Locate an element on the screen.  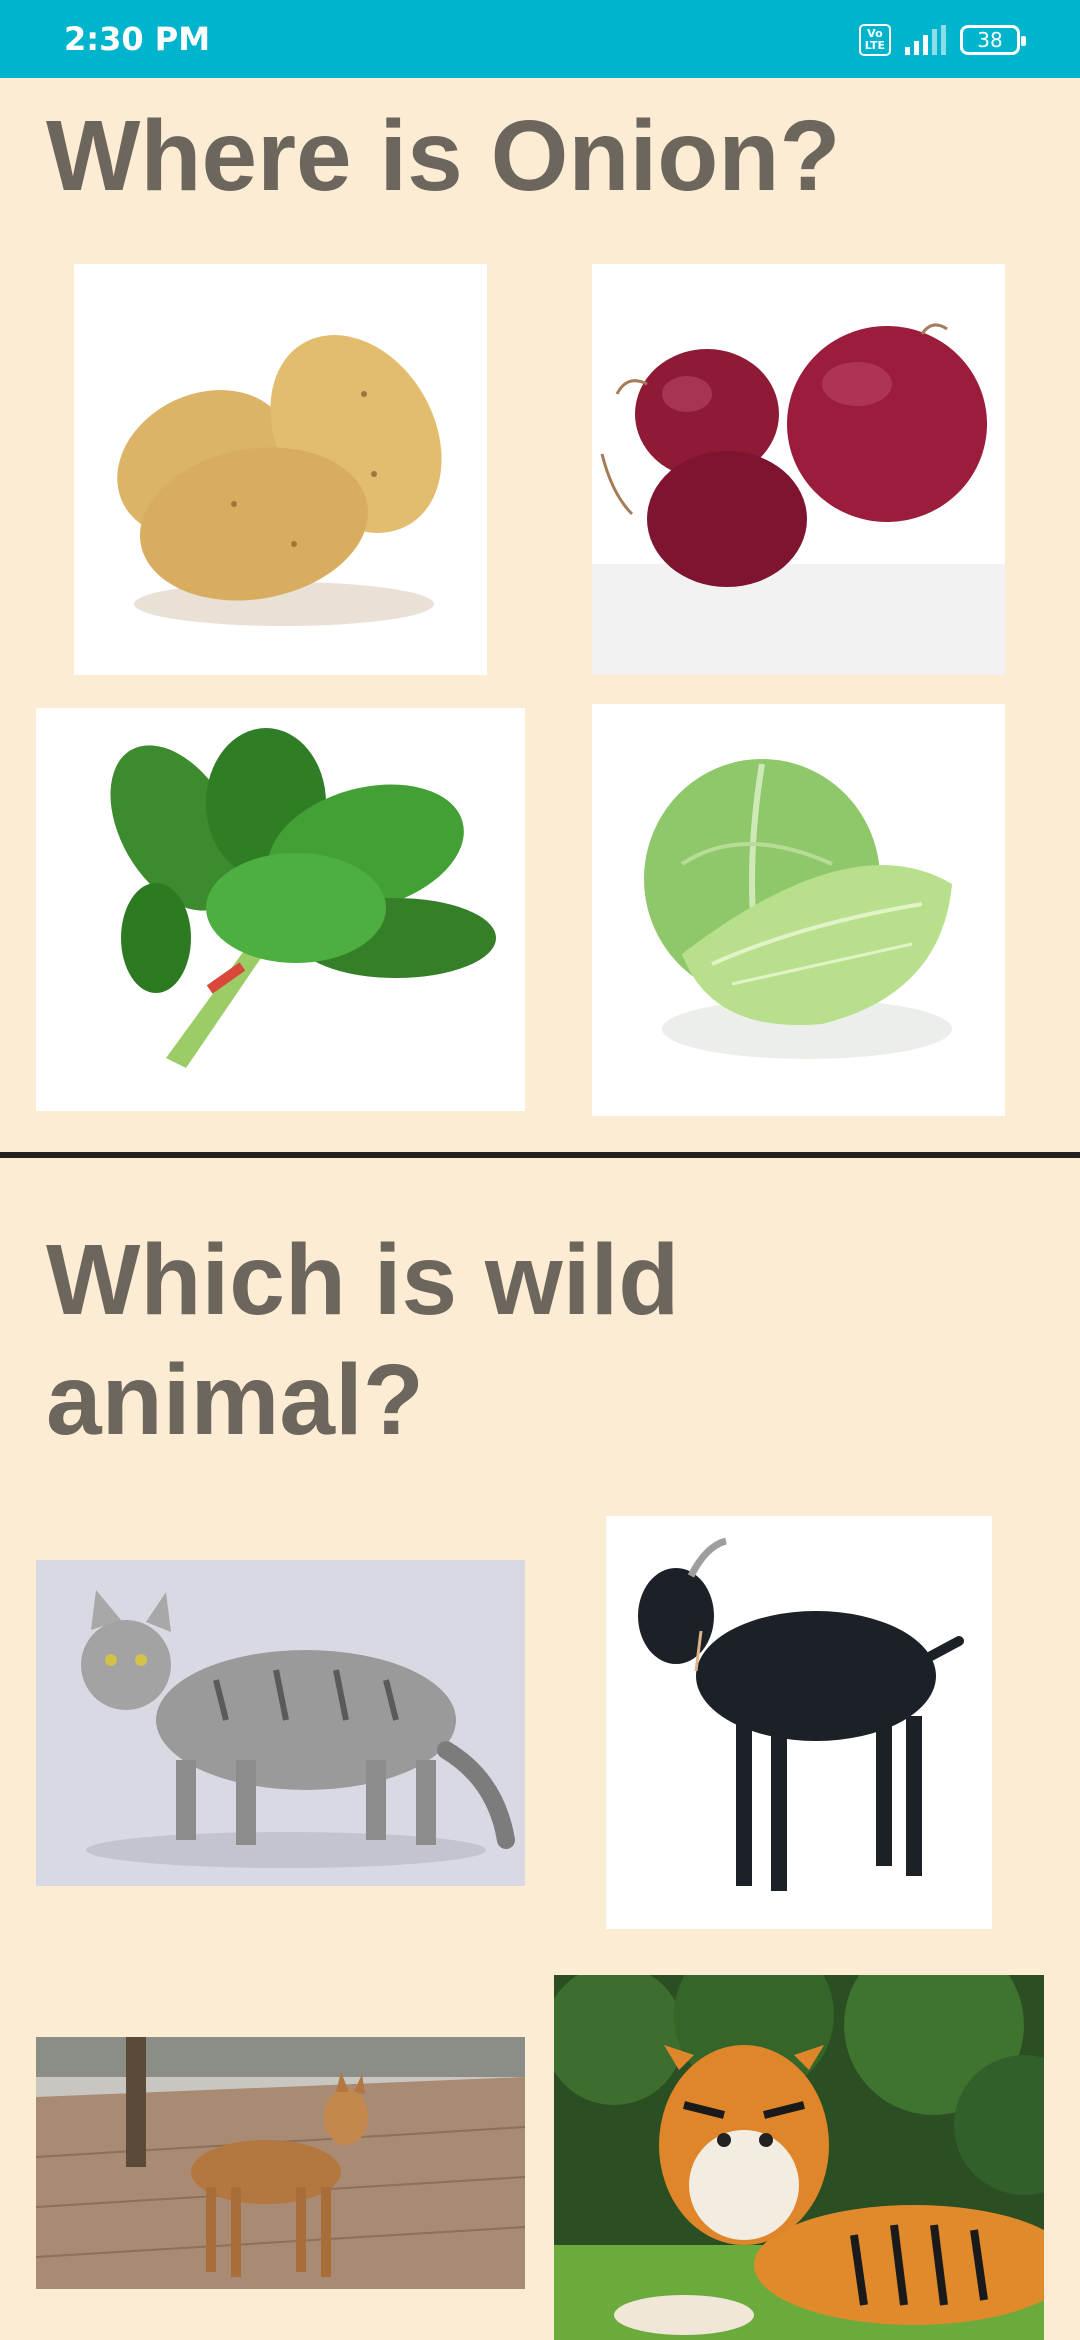
option-cat is located at coordinates (280, 1723).